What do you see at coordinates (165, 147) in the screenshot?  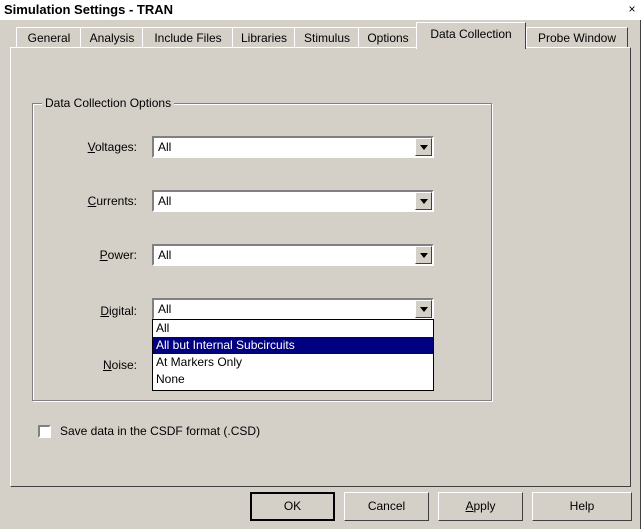 I see `voltages-value: All` at bounding box center [165, 147].